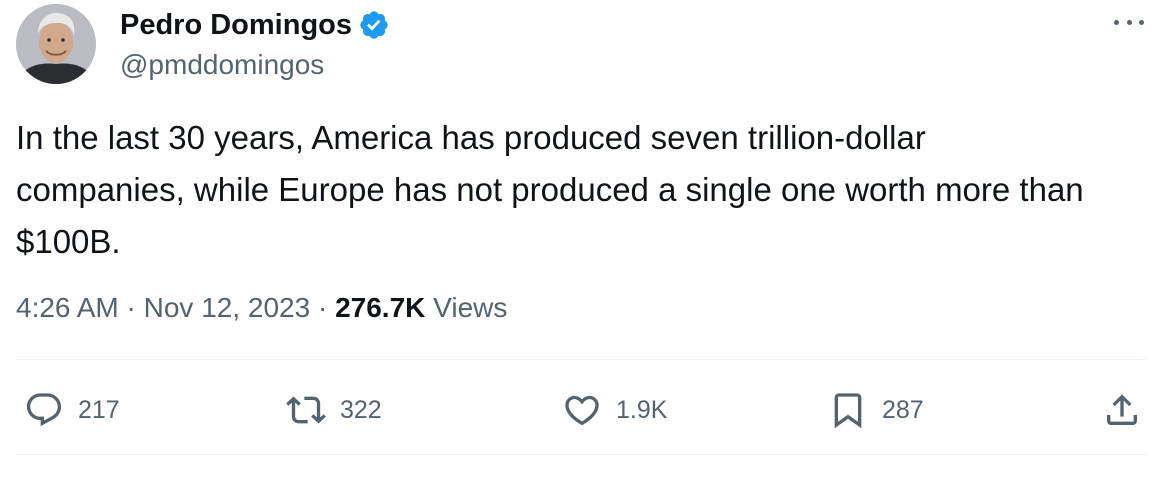  What do you see at coordinates (236, 25) in the screenshot?
I see `author-name: Pedro Domingos` at bounding box center [236, 25].